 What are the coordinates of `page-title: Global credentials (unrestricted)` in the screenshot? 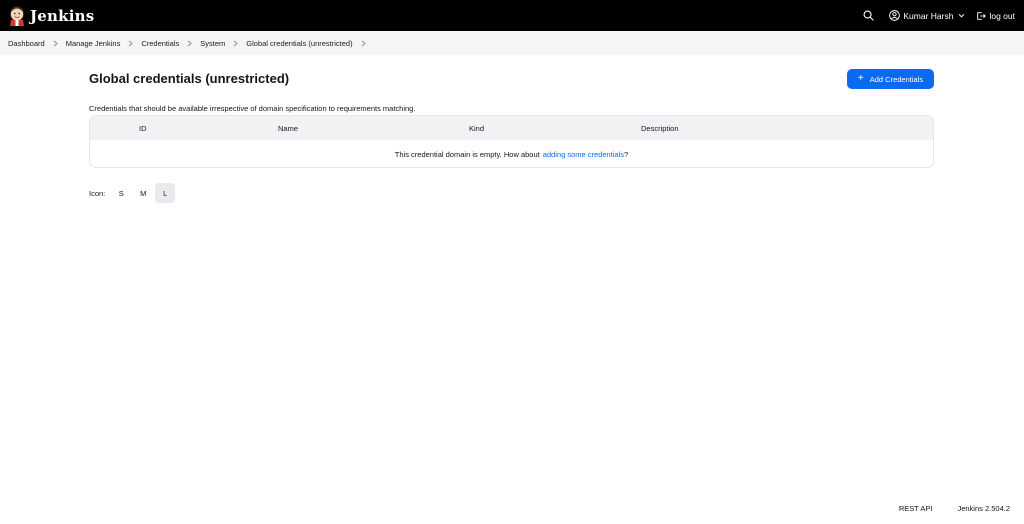 It's located at (189, 78).